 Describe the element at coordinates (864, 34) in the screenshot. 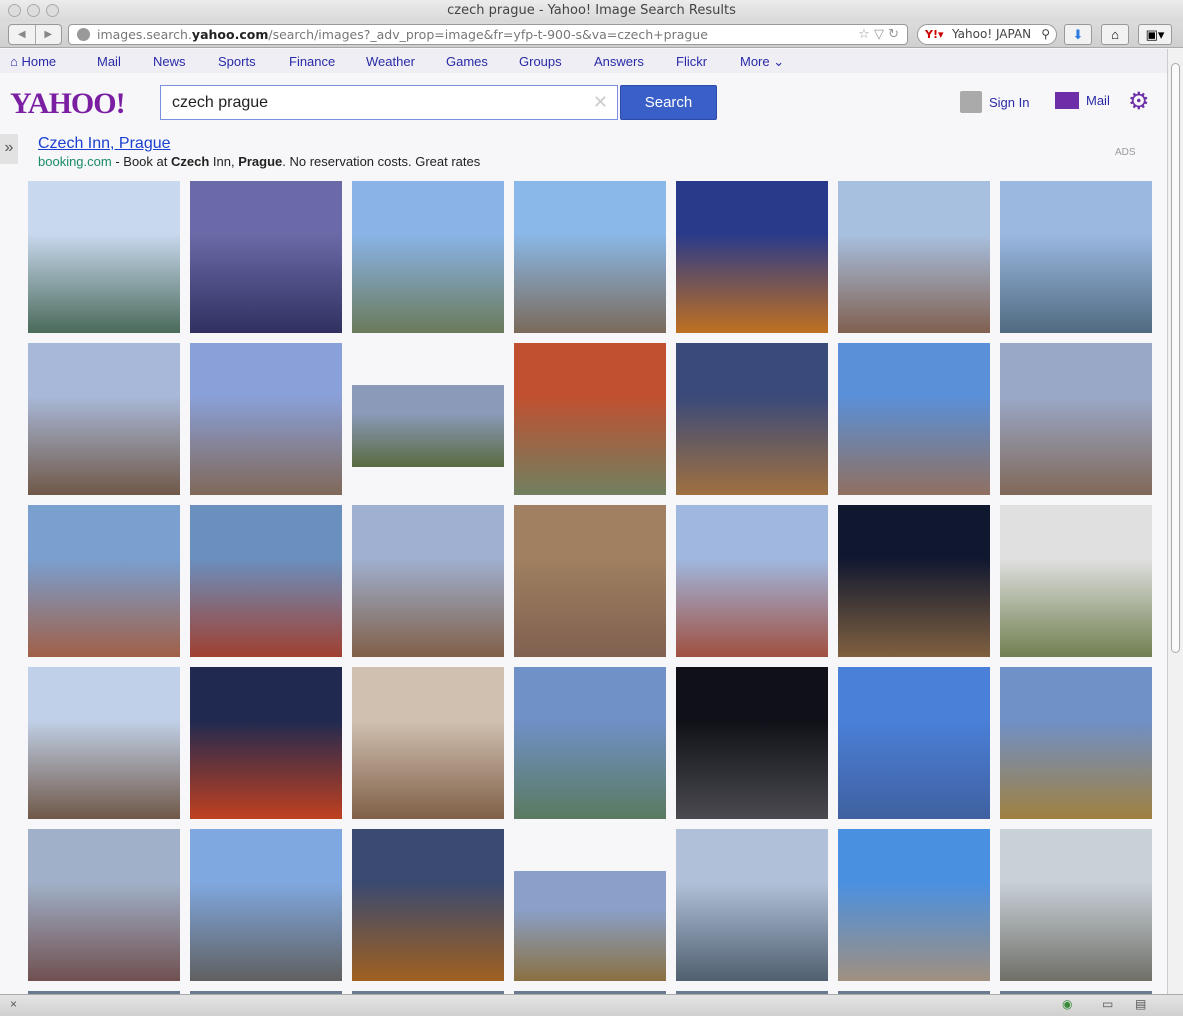

I see `bookmark-star-icon: ☆` at that location.